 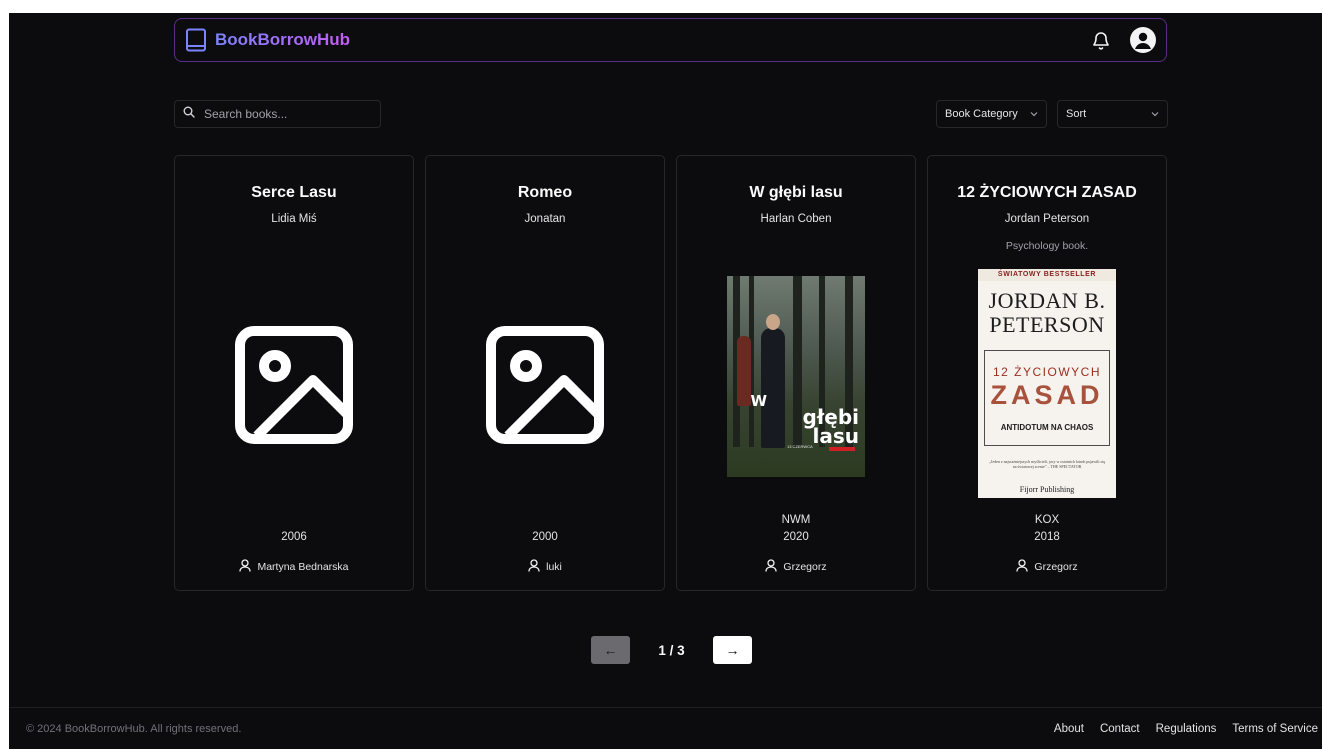 What do you see at coordinates (545, 567) in the screenshot?
I see `book-owner: luki` at bounding box center [545, 567].